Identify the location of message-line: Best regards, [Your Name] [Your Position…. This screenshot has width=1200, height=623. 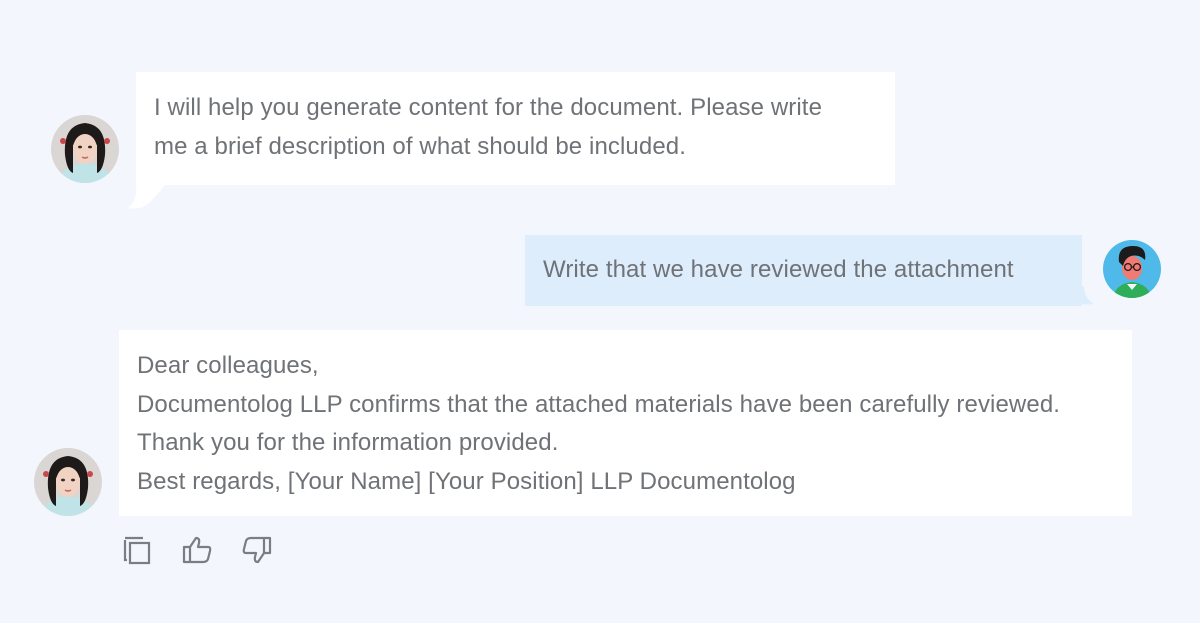
(466, 481).